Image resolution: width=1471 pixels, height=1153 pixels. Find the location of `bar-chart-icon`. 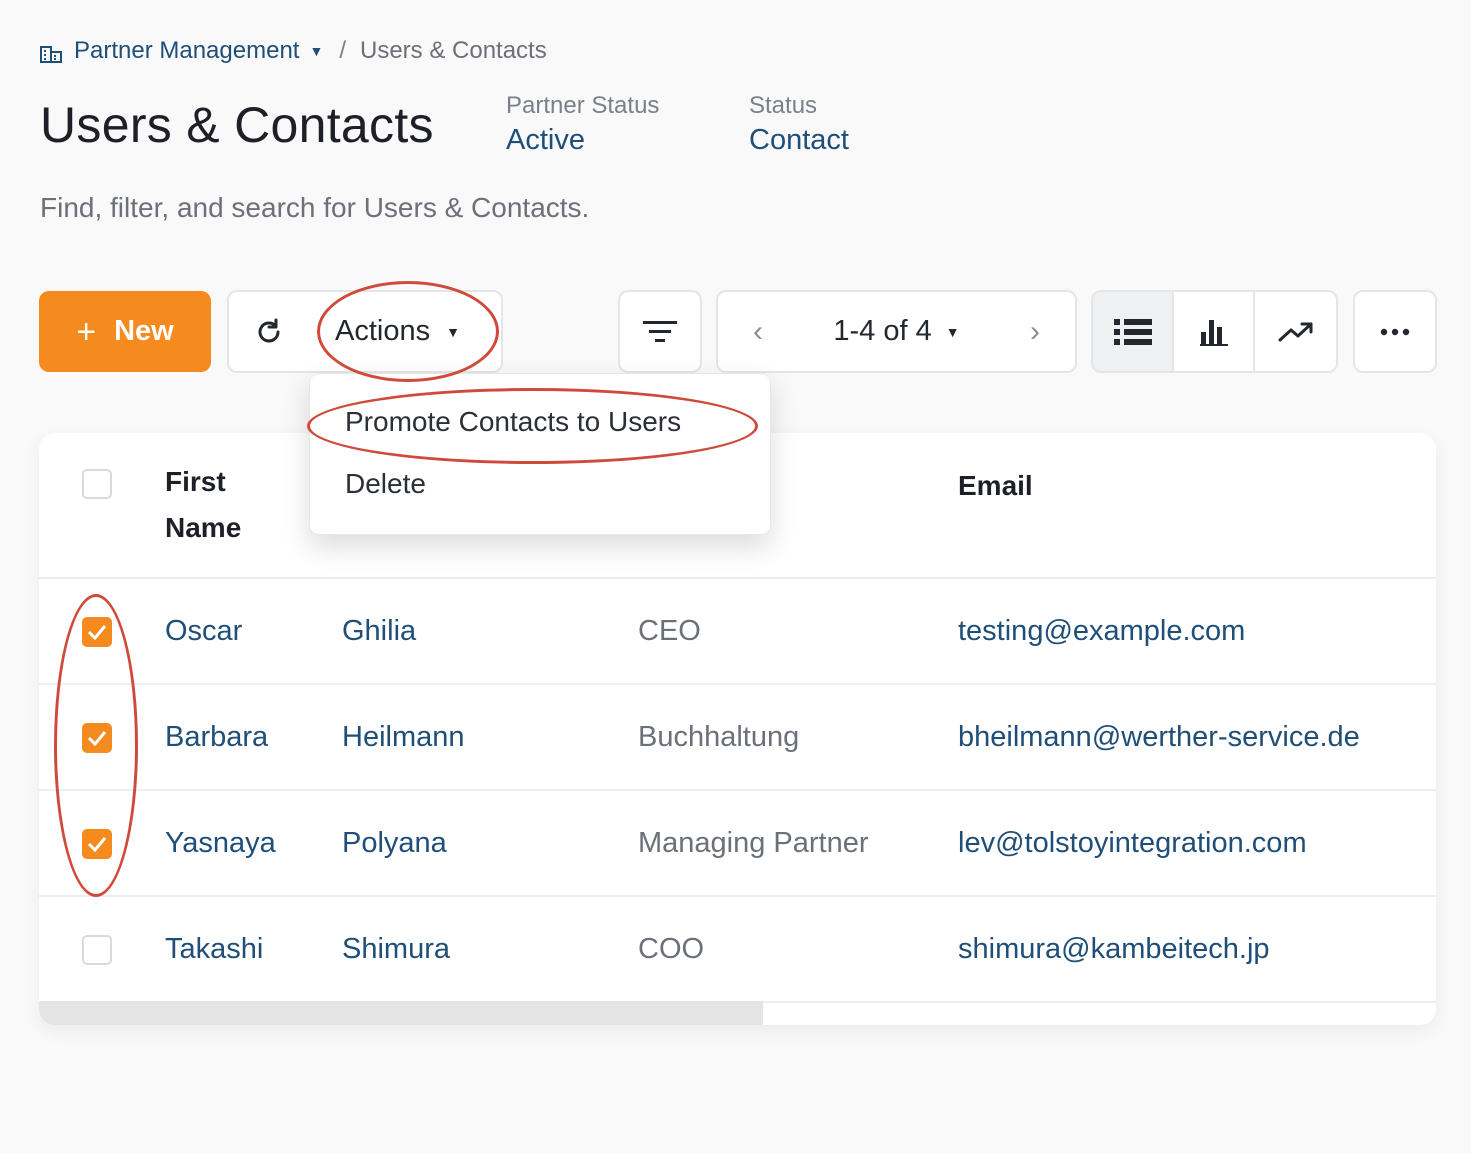

bar-chart-icon is located at coordinates (1213, 332).